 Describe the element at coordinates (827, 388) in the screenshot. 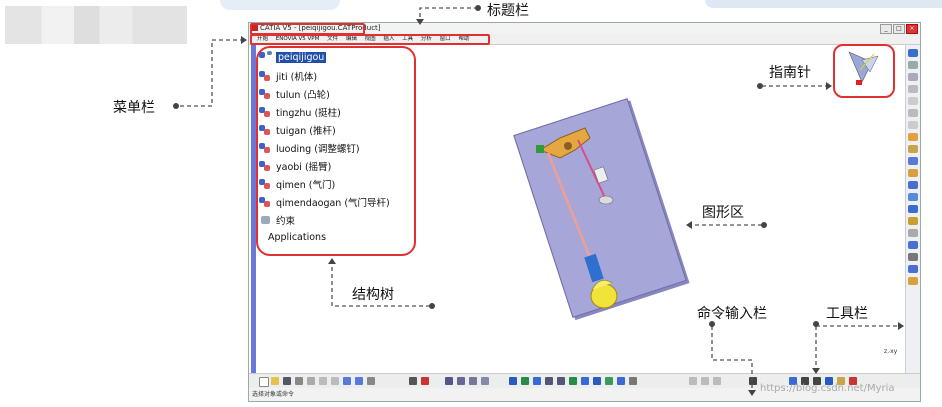

I see `watermark: https://blog.csdn.net/Myria` at that location.